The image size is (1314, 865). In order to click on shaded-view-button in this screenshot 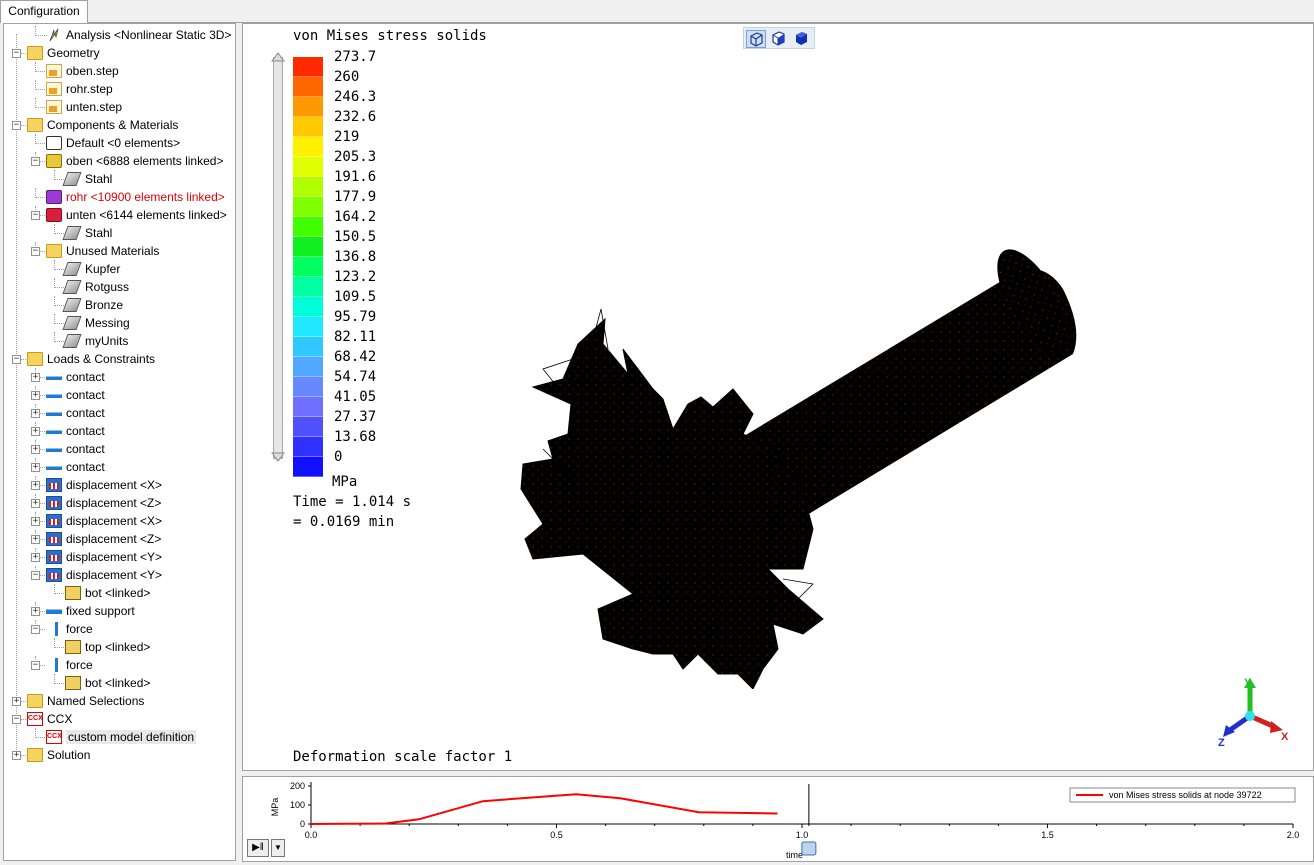, I will do `click(802, 39)`.